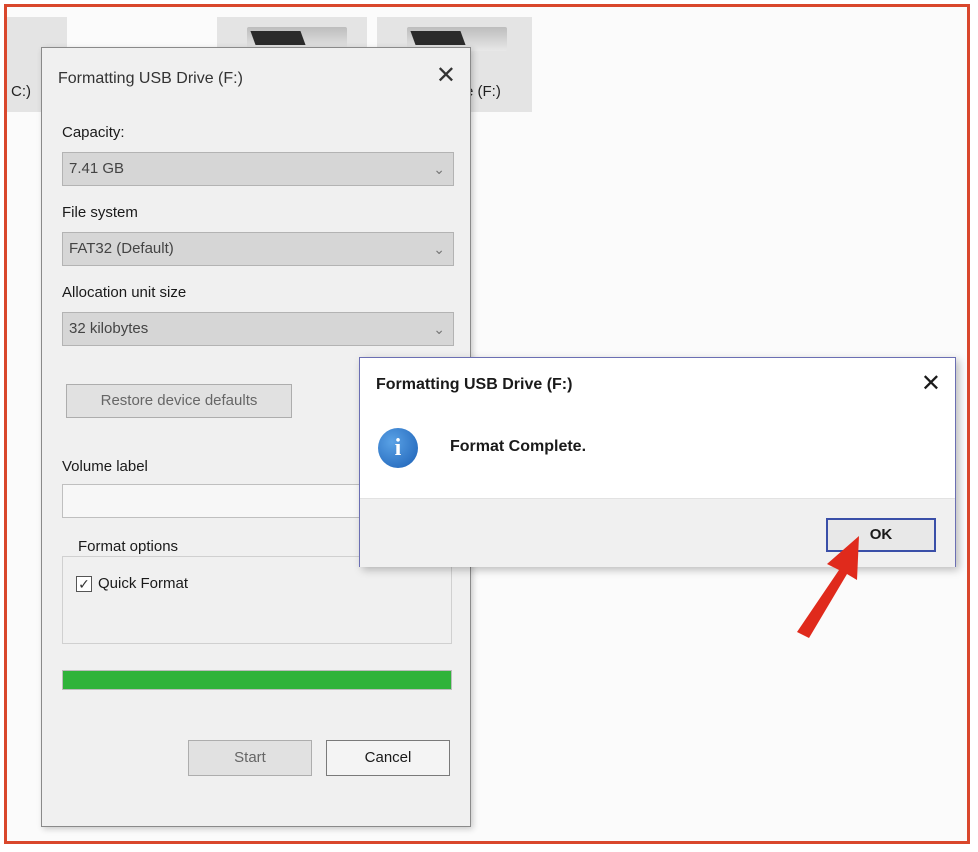 Image resolution: width=978 pixels, height=852 pixels. Describe the element at coordinates (21, 91) in the screenshot. I see `drive-c-label: C:)` at that location.